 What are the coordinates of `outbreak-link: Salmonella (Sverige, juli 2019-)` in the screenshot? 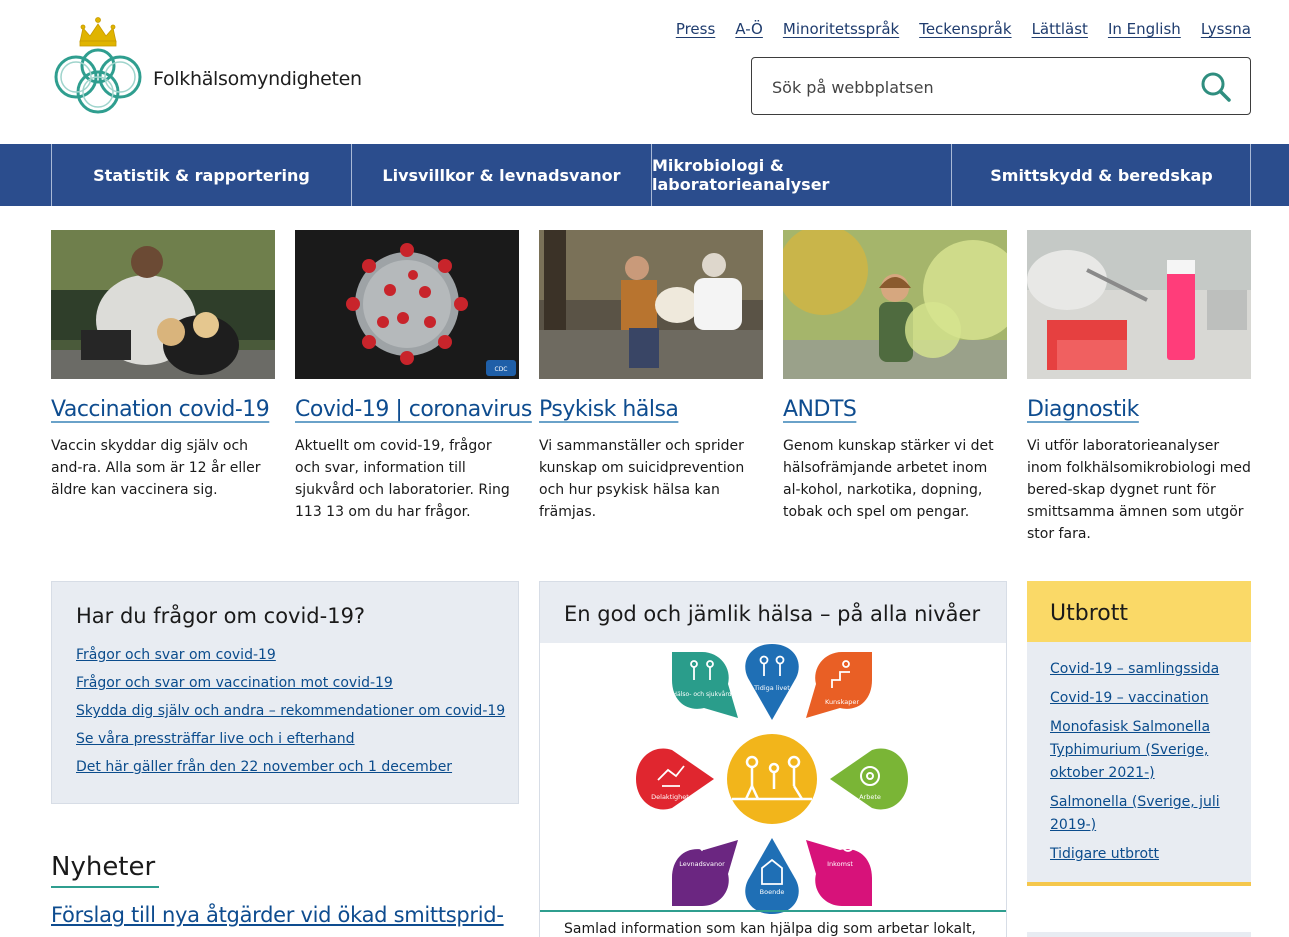 It's located at (1135, 813).